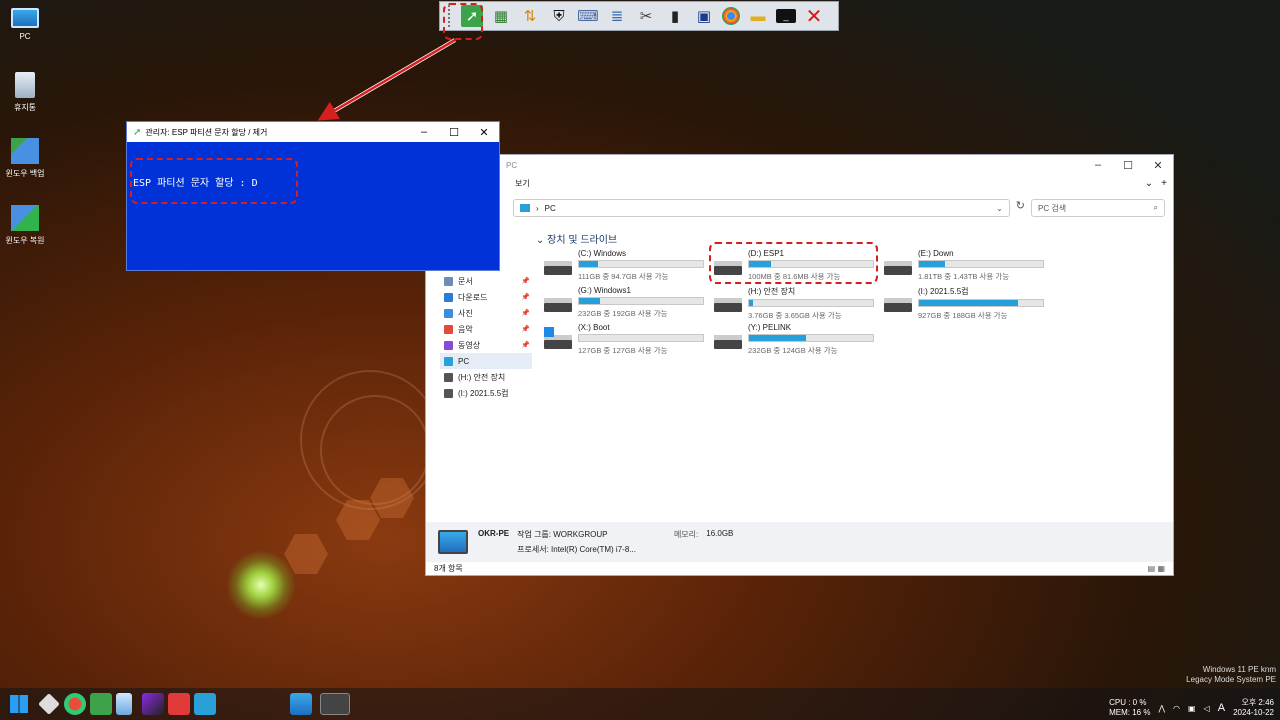 Image resolution: width=1280 pixels, height=720 pixels. I want to click on desktop-icon-label: 윈도우 복원, so click(25, 240).